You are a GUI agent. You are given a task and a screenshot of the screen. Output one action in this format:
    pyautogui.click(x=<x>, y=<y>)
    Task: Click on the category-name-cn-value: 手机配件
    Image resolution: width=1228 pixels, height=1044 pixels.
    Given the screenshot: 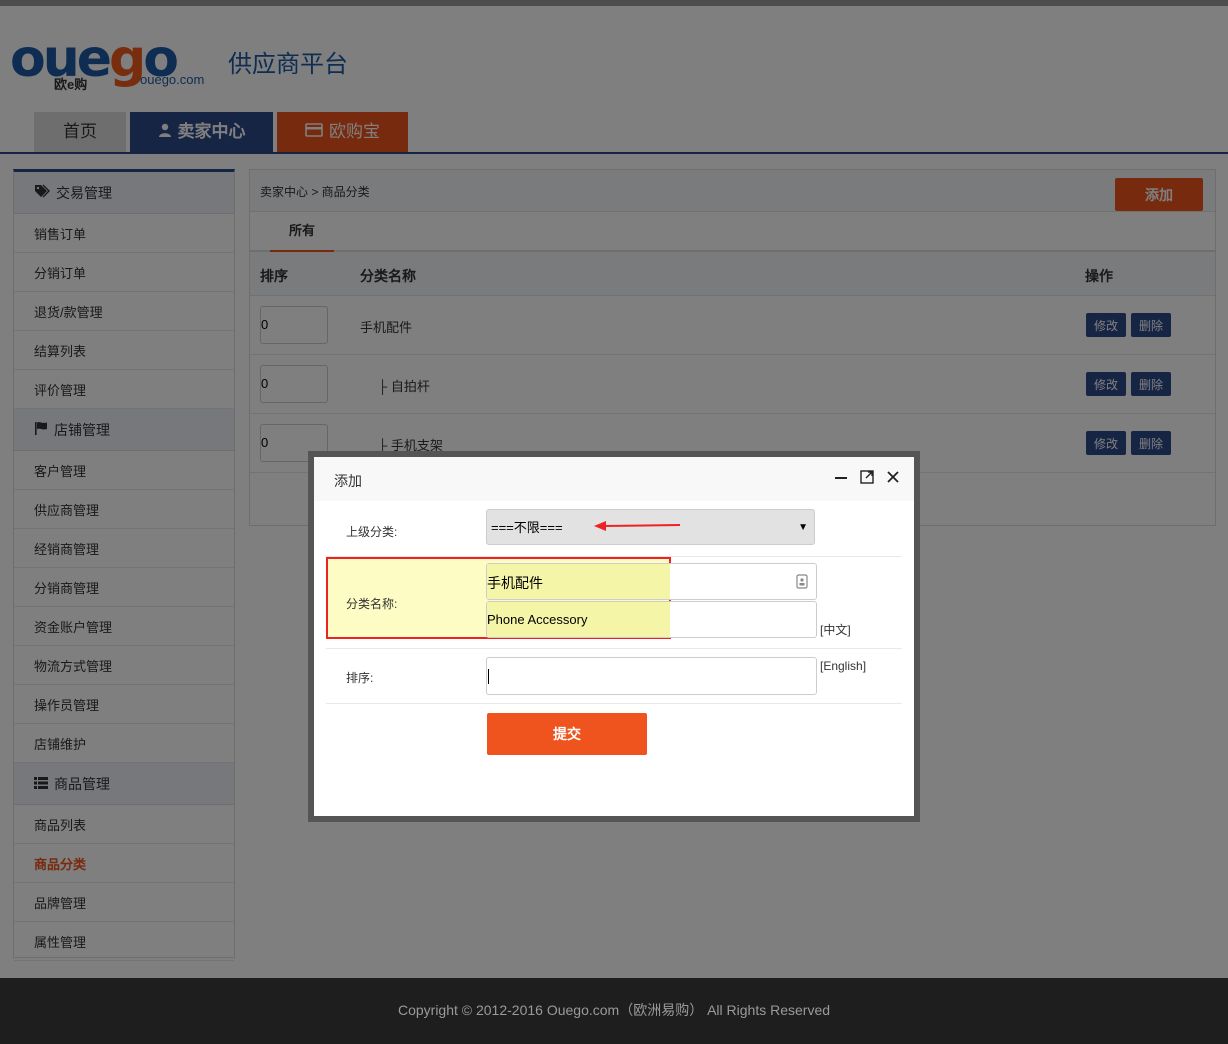 What is the action you would take?
    pyautogui.click(x=515, y=583)
    